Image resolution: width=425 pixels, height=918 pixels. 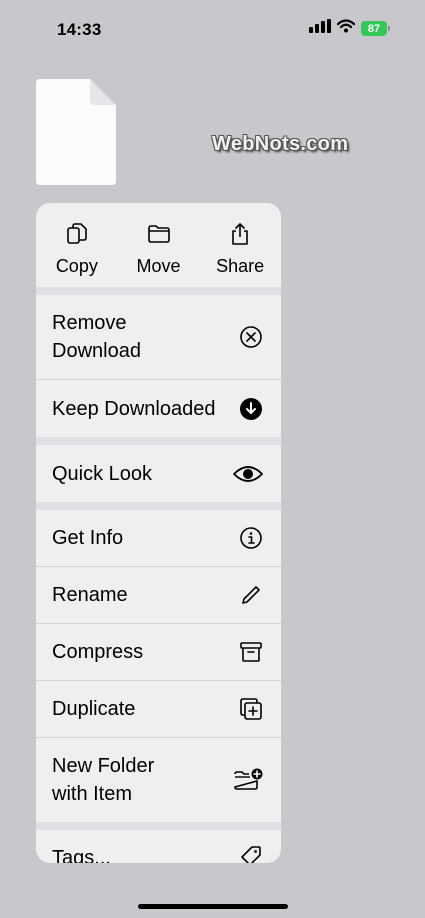 What do you see at coordinates (251, 595) in the screenshot?
I see `pencil-icon` at bounding box center [251, 595].